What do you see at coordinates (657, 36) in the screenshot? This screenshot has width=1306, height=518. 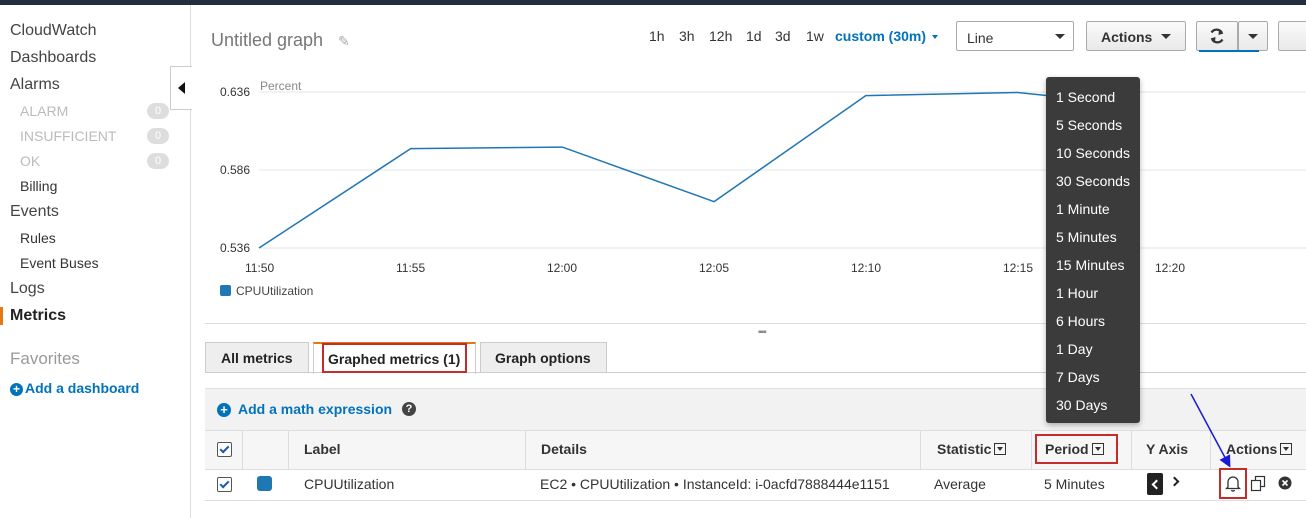 I see `range-1h: 1h` at bounding box center [657, 36].